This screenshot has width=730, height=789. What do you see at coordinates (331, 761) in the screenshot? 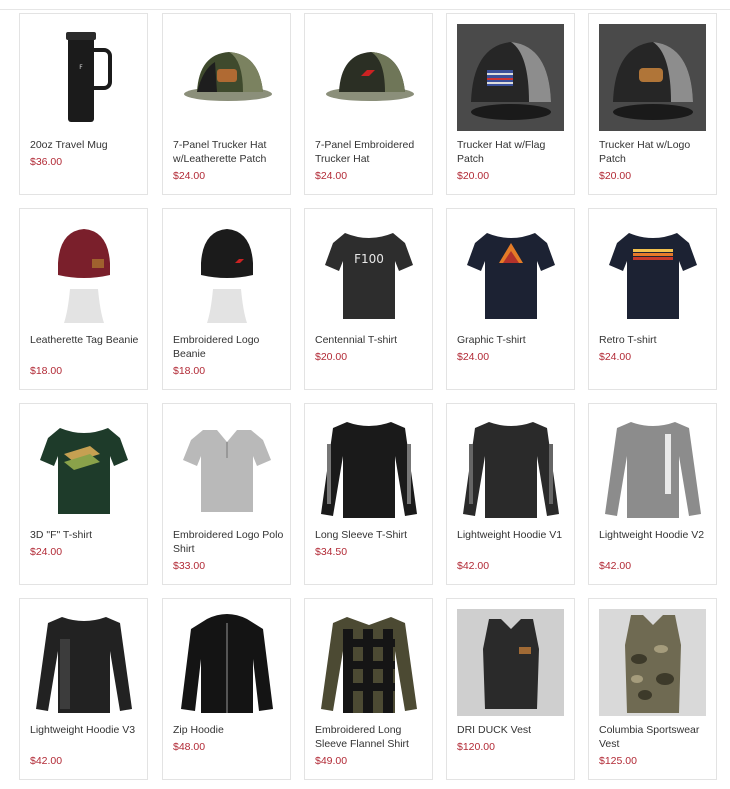
I see `product-price: $49.00` at bounding box center [331, 761].